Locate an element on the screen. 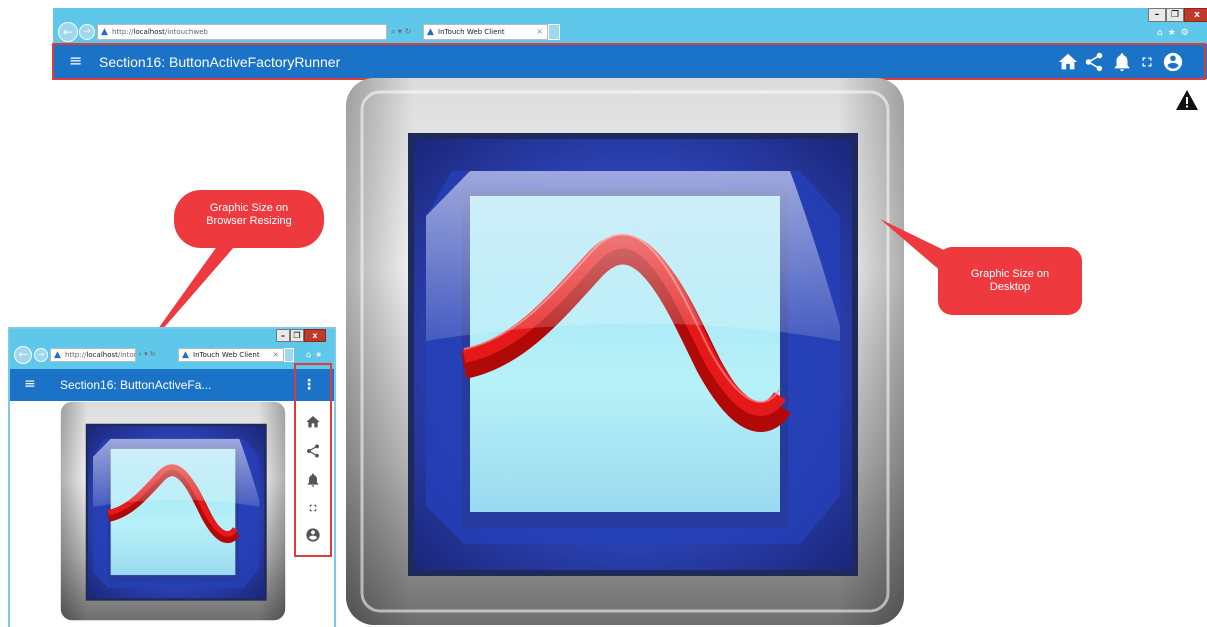 This screenshot has width=1207, height=627. mini-window-controls: – ❐ x is located at coordinates (301, 335).